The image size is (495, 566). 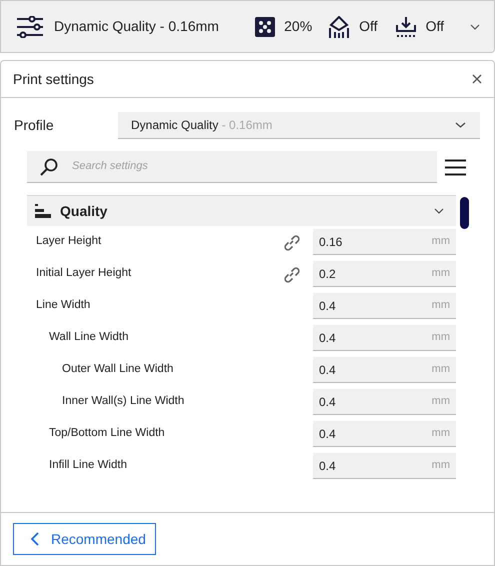 What do you see at coordinates (35, 539) in the screenshot?
I see `chevron-left-icon` at bounding box center [35, 539].